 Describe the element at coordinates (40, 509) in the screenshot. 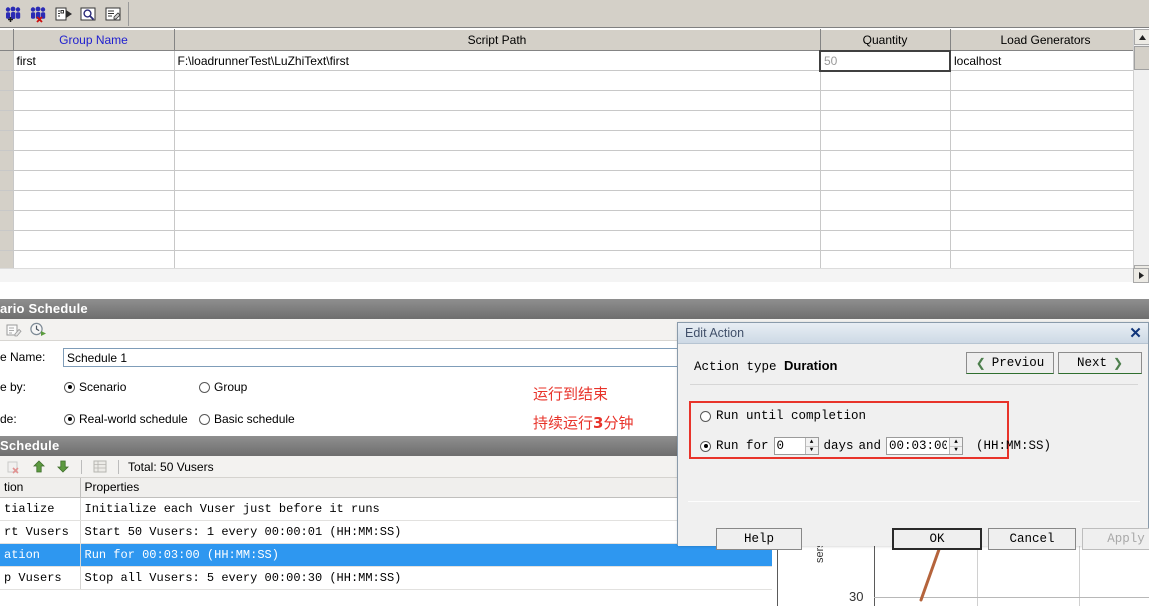

I see `cell-action: tialize` at that location.